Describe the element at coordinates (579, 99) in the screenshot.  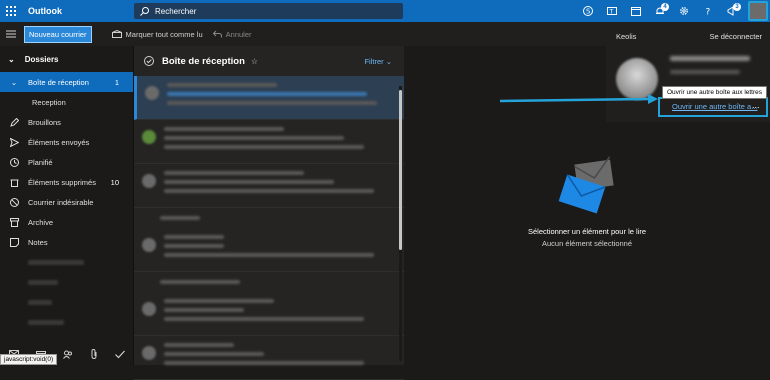
I see `arrow-annotation-icon` at that location.